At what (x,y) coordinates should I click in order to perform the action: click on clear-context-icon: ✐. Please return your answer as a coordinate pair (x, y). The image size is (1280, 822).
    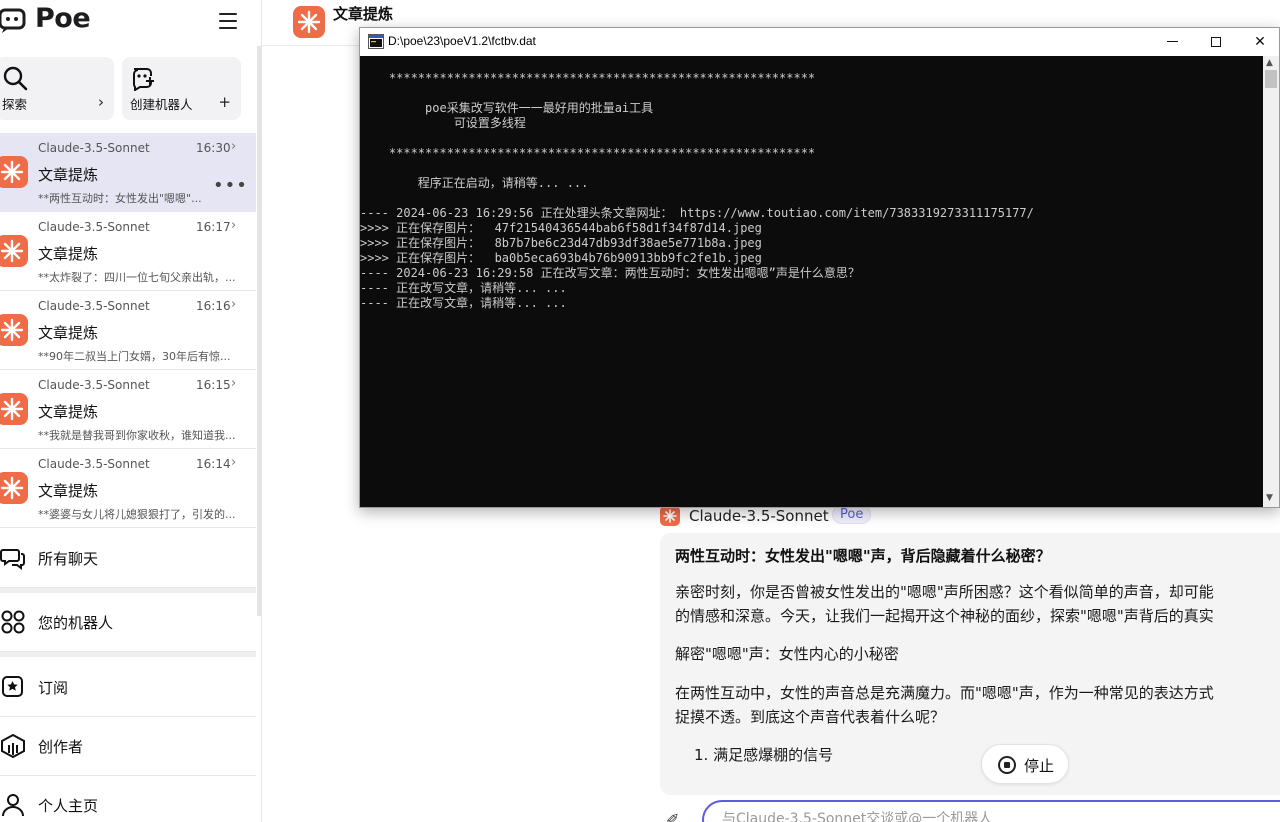
    Looking at the image, I should click on (672, 816).